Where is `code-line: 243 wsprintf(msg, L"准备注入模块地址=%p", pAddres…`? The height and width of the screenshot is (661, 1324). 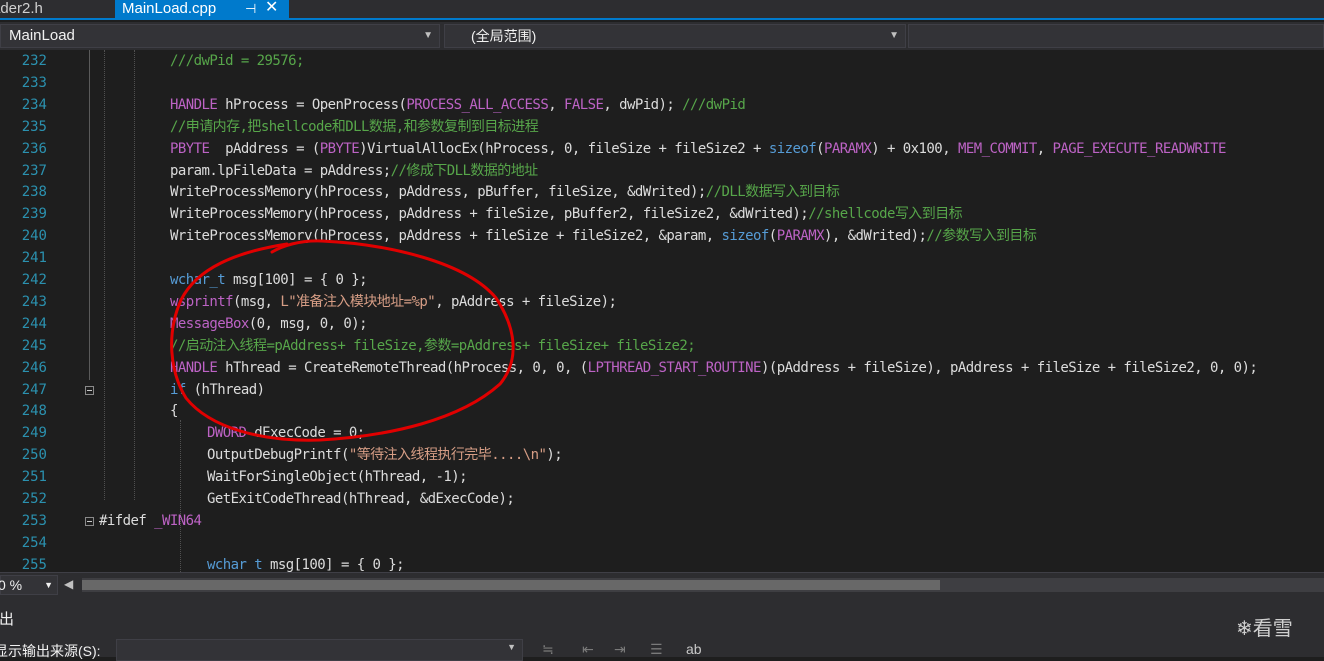
code-line: 243 wsprintf(msg, L"准备注入模块地址=%p", pAddres… is located at coordinates (662, 302).